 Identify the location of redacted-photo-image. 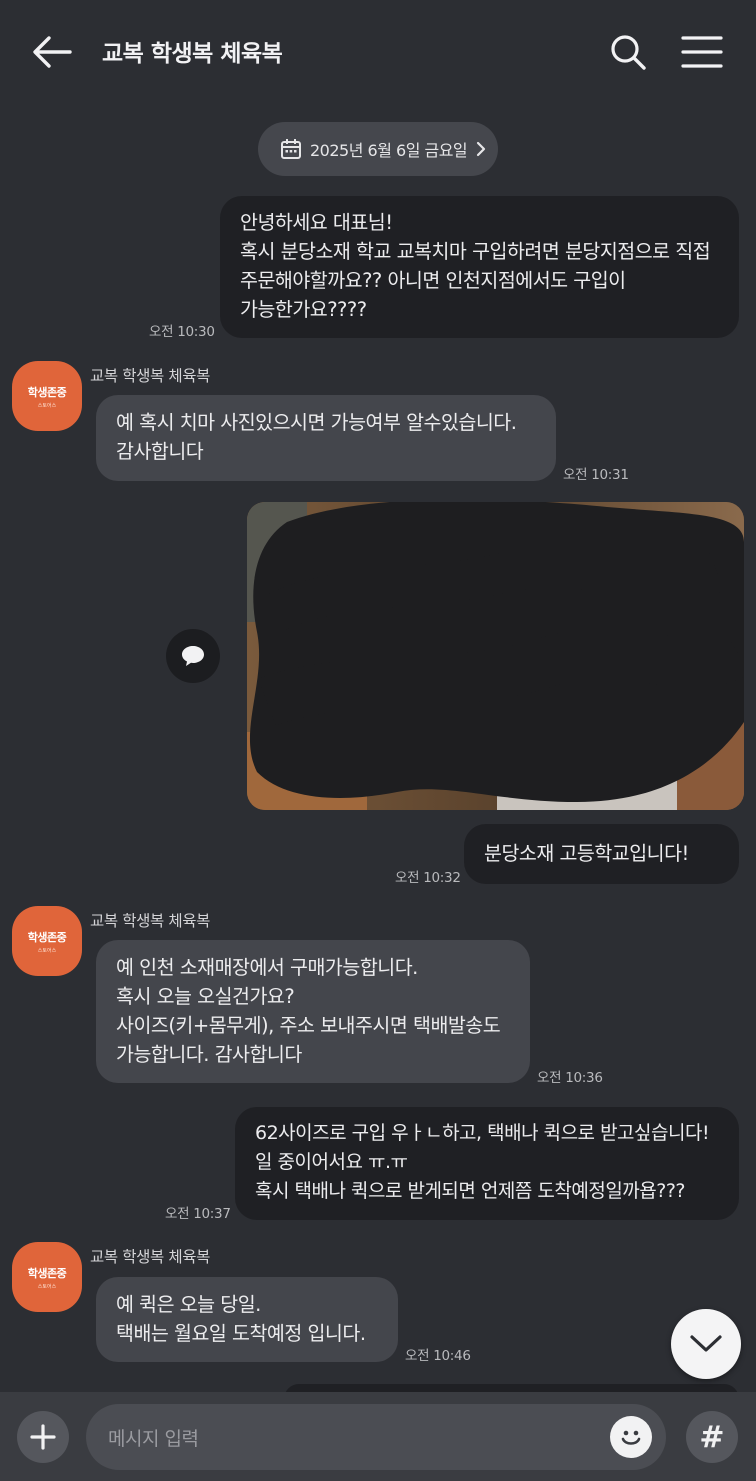
(495, 656).